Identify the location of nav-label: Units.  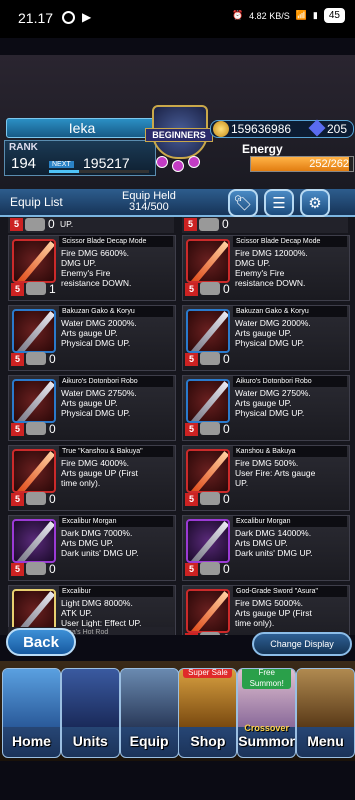
(90, 741).